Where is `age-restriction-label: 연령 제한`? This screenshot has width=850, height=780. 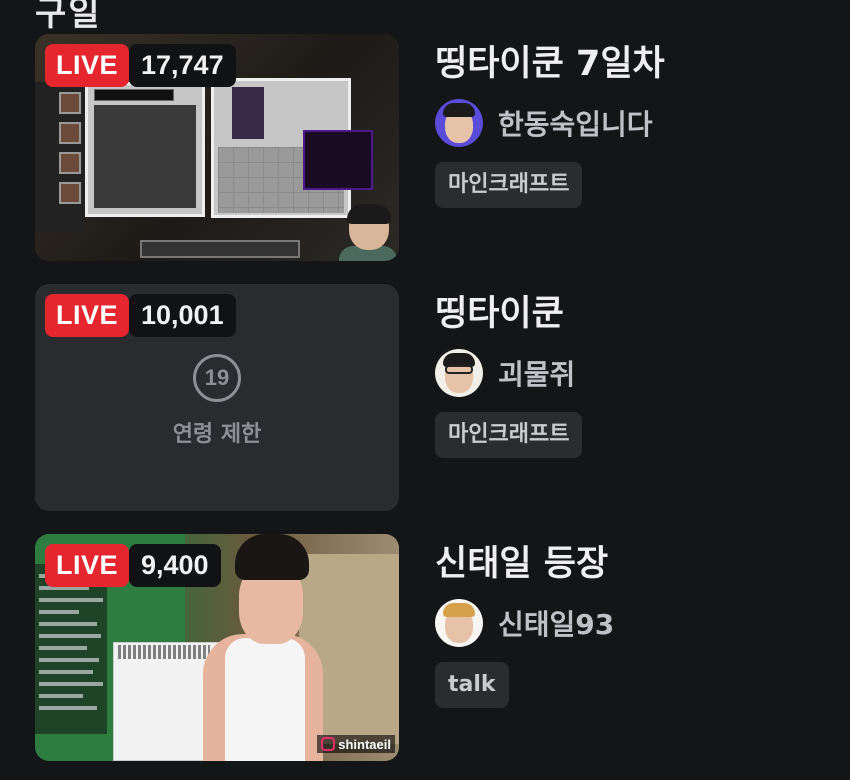
age-restriction-label: 연령 제한 is located at coordinates (217, 434).